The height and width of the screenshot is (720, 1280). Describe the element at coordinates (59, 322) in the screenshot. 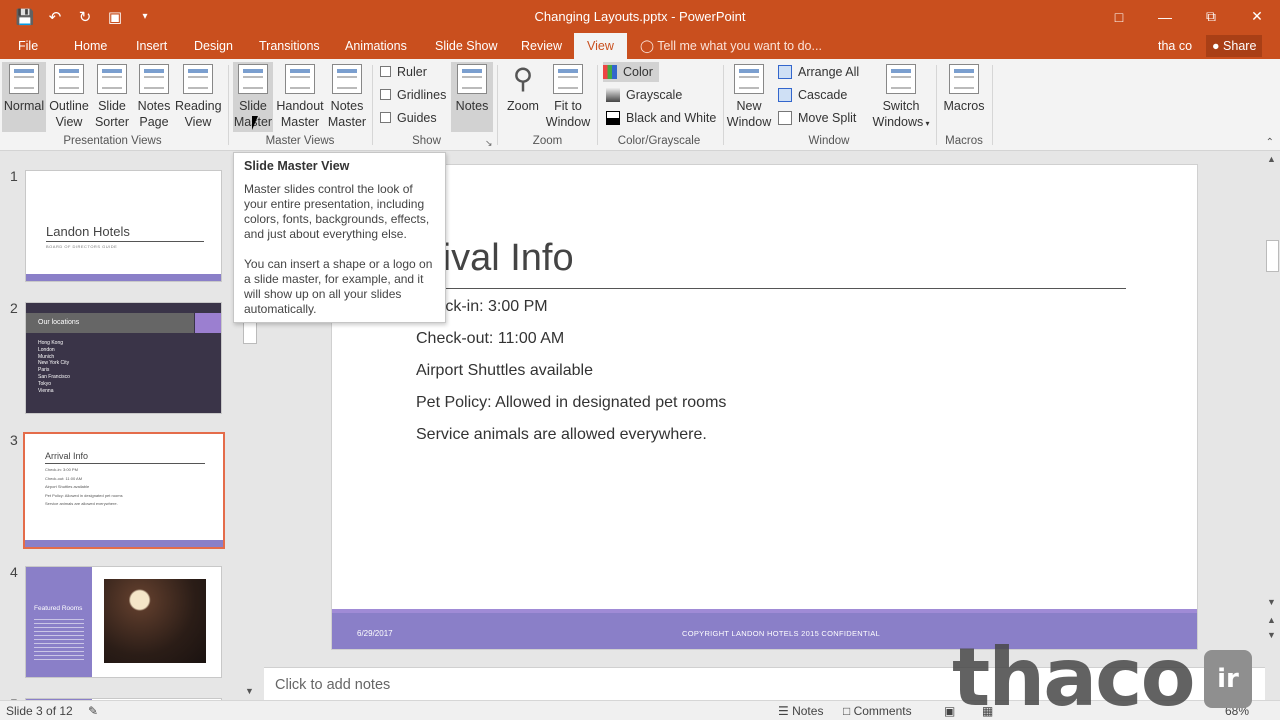

I see `thumb-title: Our locations` at that location.